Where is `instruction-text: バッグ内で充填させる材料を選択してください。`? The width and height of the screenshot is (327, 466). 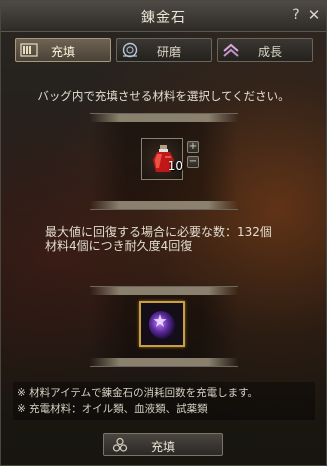 instruction-text: バッグ内で充填させる材料を選択してください。 is located at coordinates (163, 96).